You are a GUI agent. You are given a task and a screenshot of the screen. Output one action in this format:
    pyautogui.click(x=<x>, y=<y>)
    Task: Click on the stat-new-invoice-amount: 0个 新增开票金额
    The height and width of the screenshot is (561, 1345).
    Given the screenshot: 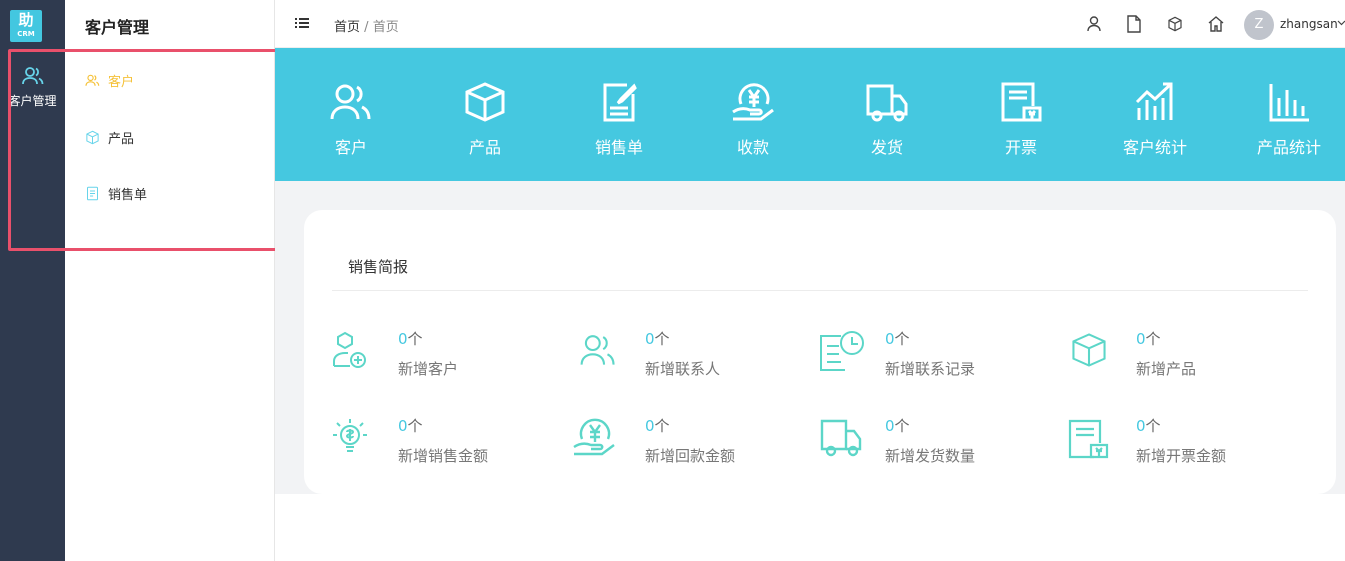 What is the action you would take?
    pyautogui.click(x=1181, y=443)
    